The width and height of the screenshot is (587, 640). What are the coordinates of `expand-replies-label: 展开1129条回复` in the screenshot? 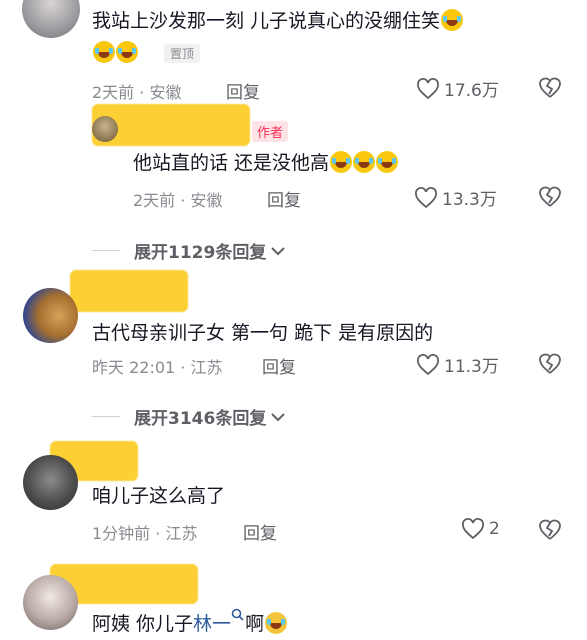 It's located at (200, 253).